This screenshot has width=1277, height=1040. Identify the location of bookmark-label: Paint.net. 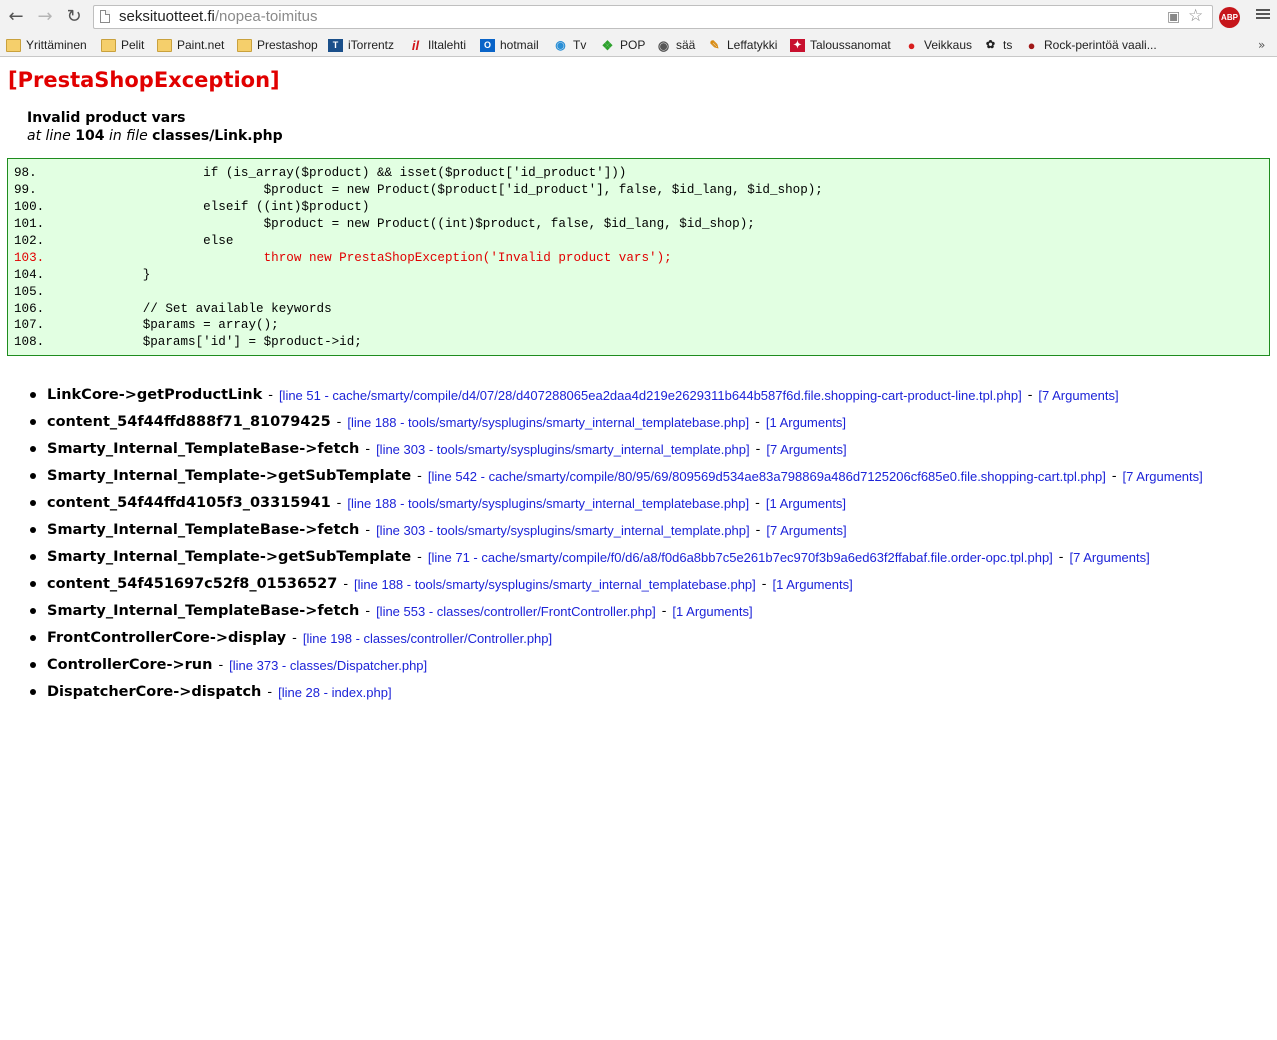
(201, 45).